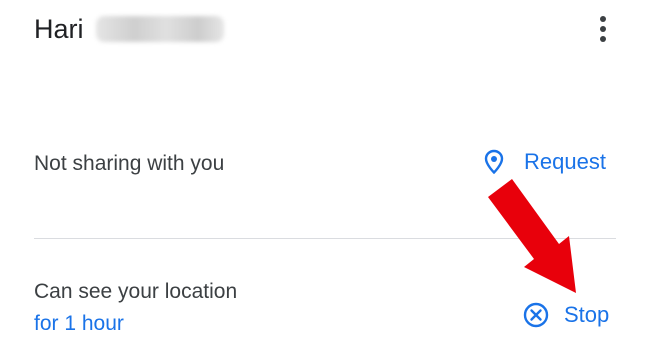 This screenshot has height=352, width=650. Describe the element at coordinates (494, 162) in the screenshot. I see `location-pin-icon` at that location.